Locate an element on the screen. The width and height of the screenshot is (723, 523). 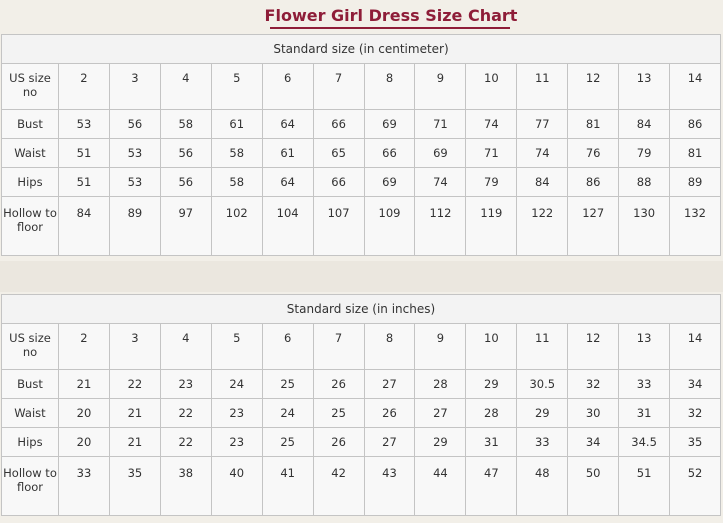
table-caption: Standard size (in centimeter) is located at coordinates (361, 49).